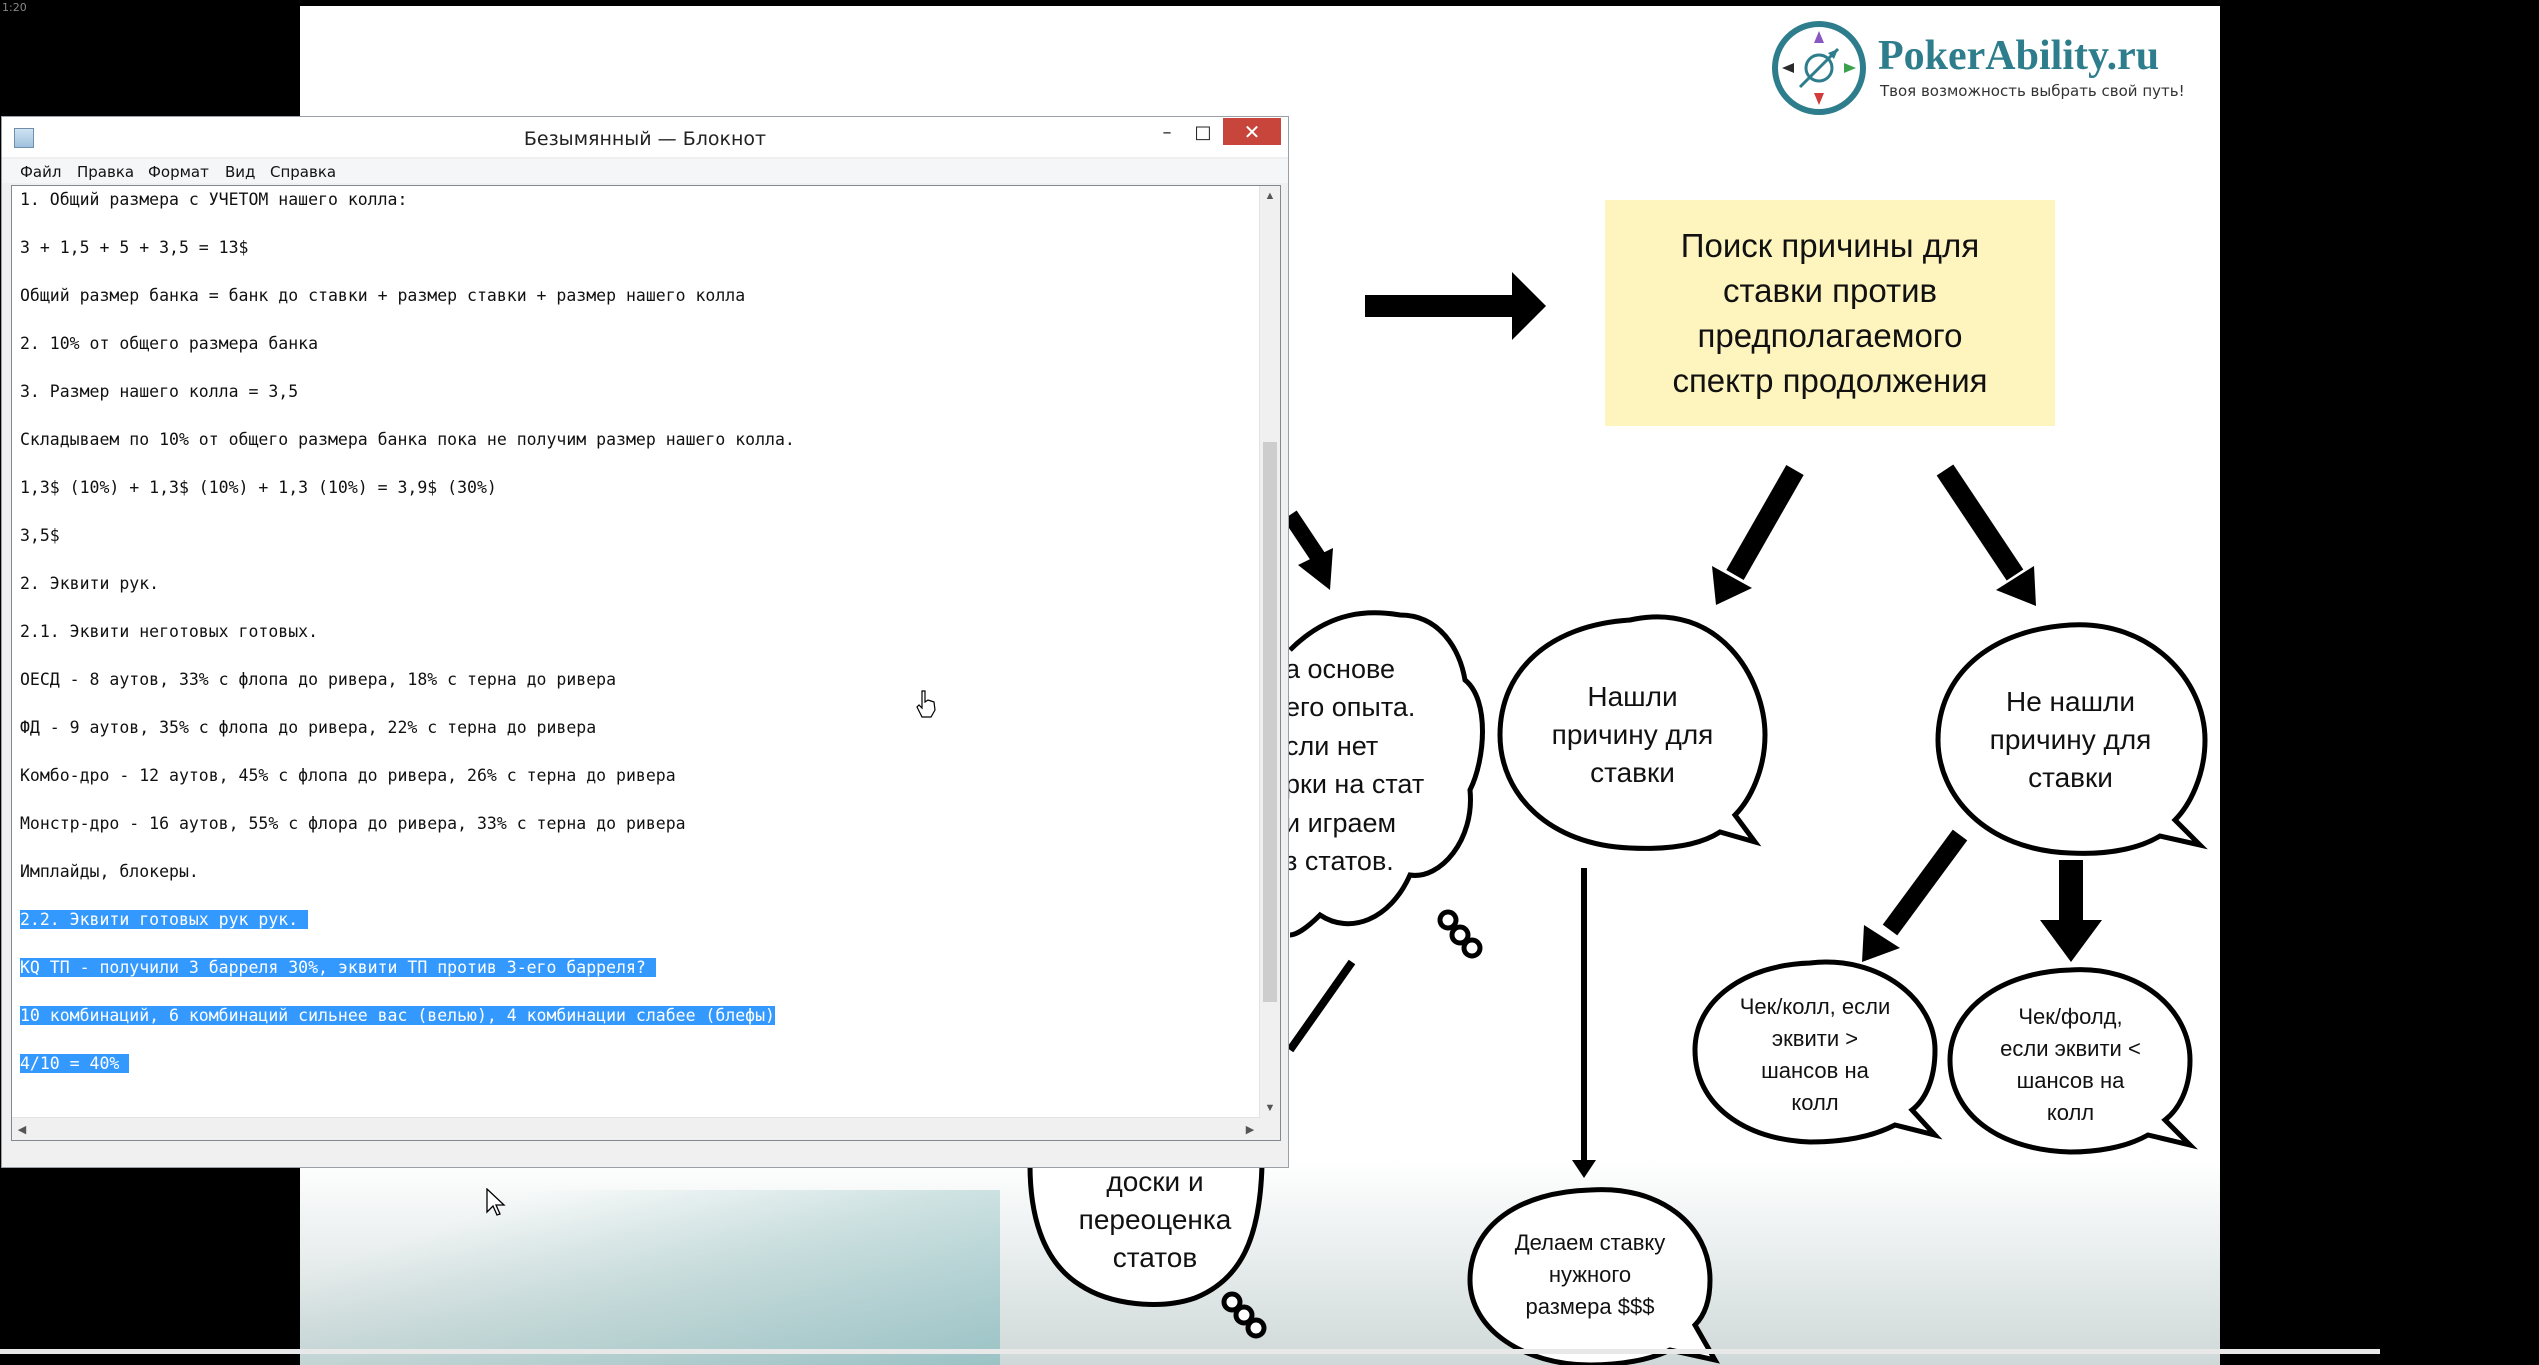 The height and width of the screenshot is (1365, 2539). Describe the element at coordinates (2071, 911) in the screenshot. I see `arrow-to-checkfold-icon` at that location.